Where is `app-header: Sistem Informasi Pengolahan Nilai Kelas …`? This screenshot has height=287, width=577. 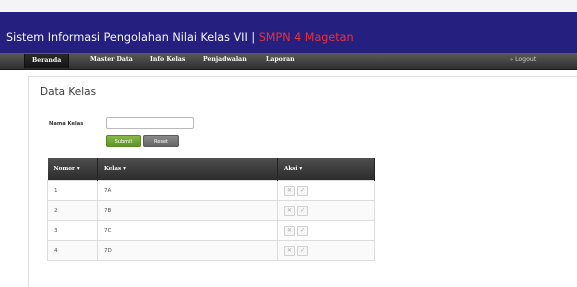 app-header: Sistem Informasi Pengolahan Nilai Kelas … is located at coordinates (288, 32).